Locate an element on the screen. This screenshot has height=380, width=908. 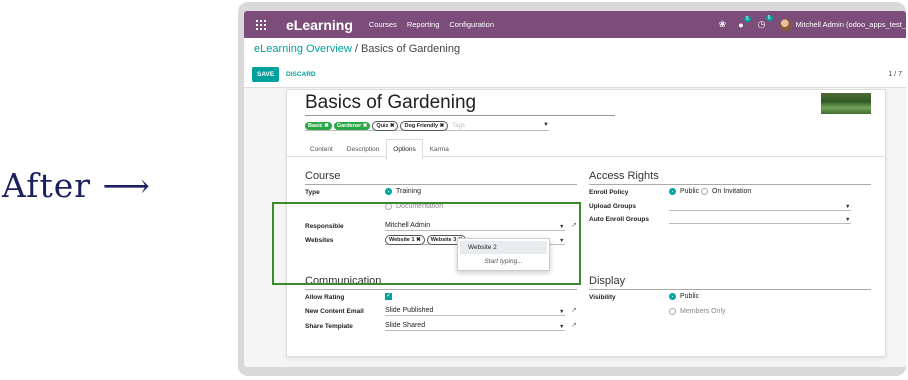
notebook-tabs: Content Description Options Karma is located at coordinates (379, 149).